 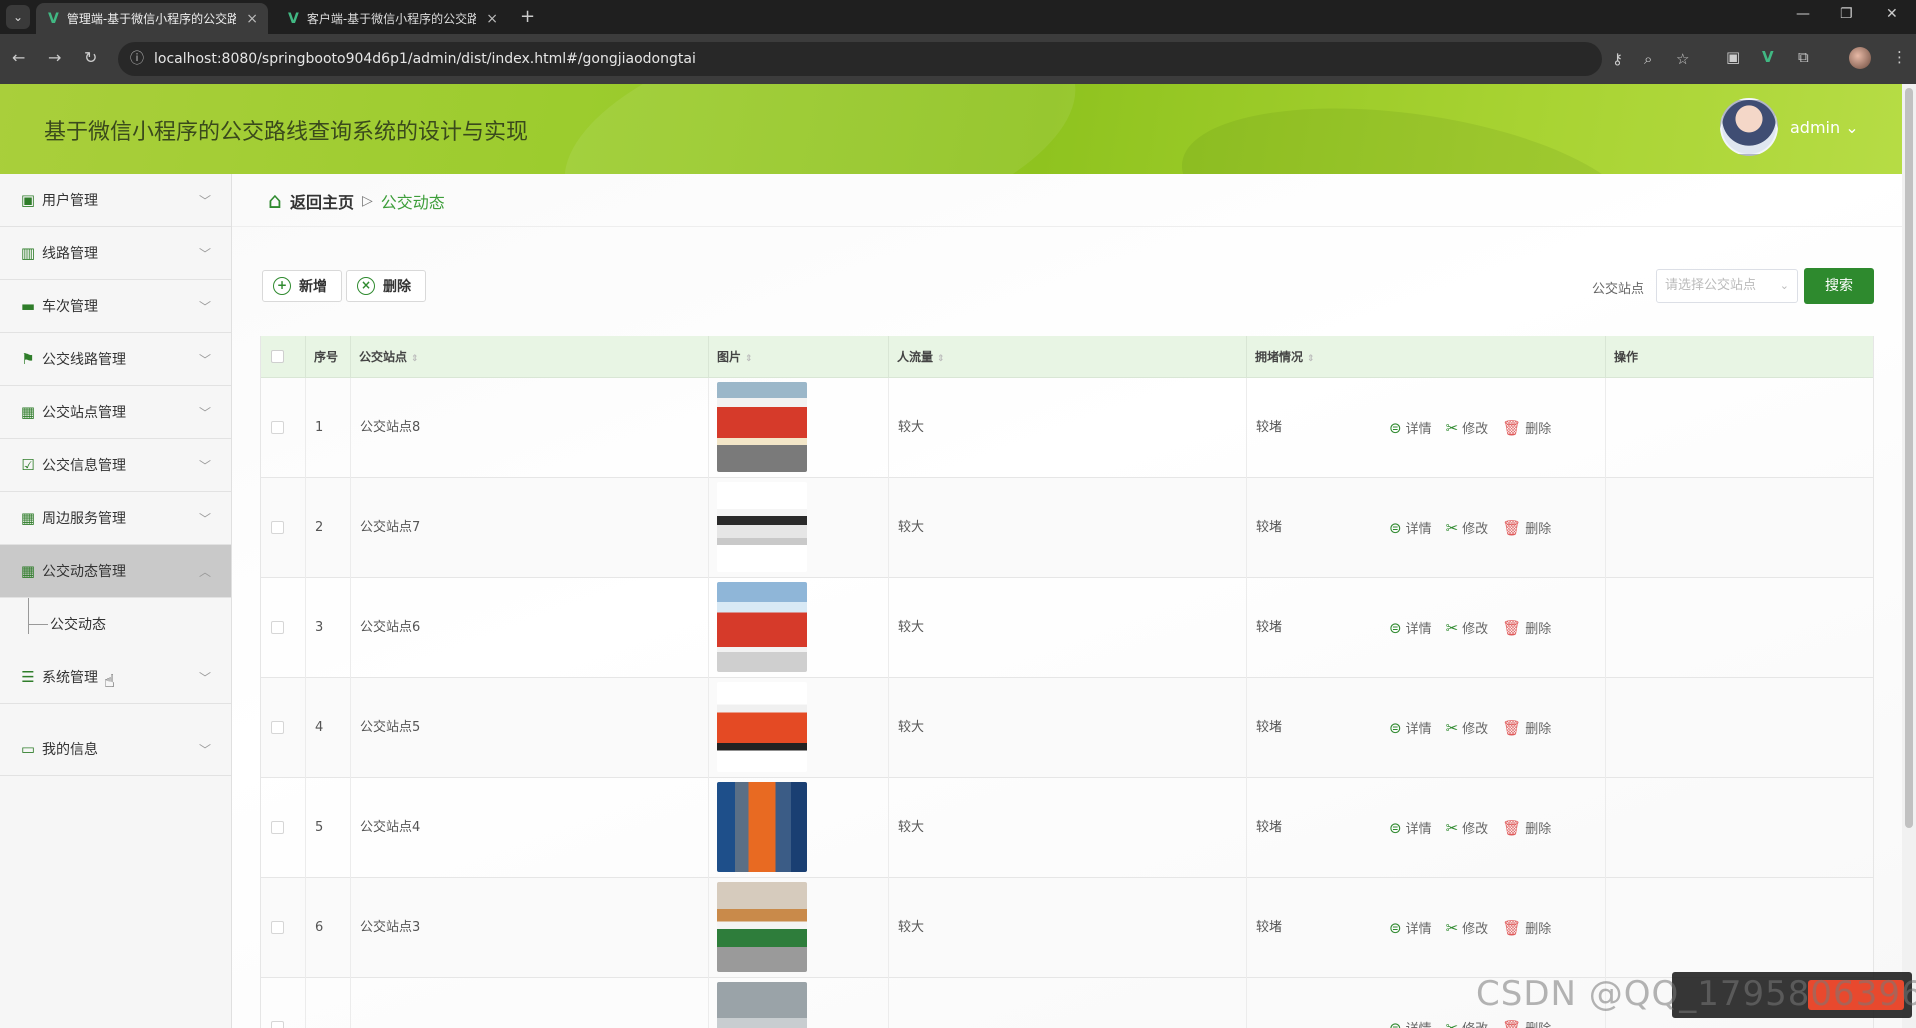 I want to click on sidebar-item-route-management: ▥ 线路管理 ﹀, so click(x=115, y=253).